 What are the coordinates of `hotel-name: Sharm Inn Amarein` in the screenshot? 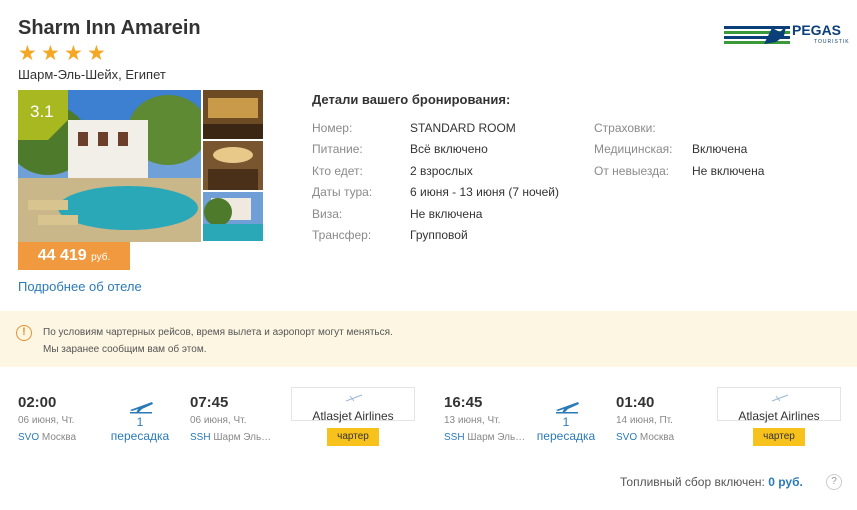 It's located at (109, 28).